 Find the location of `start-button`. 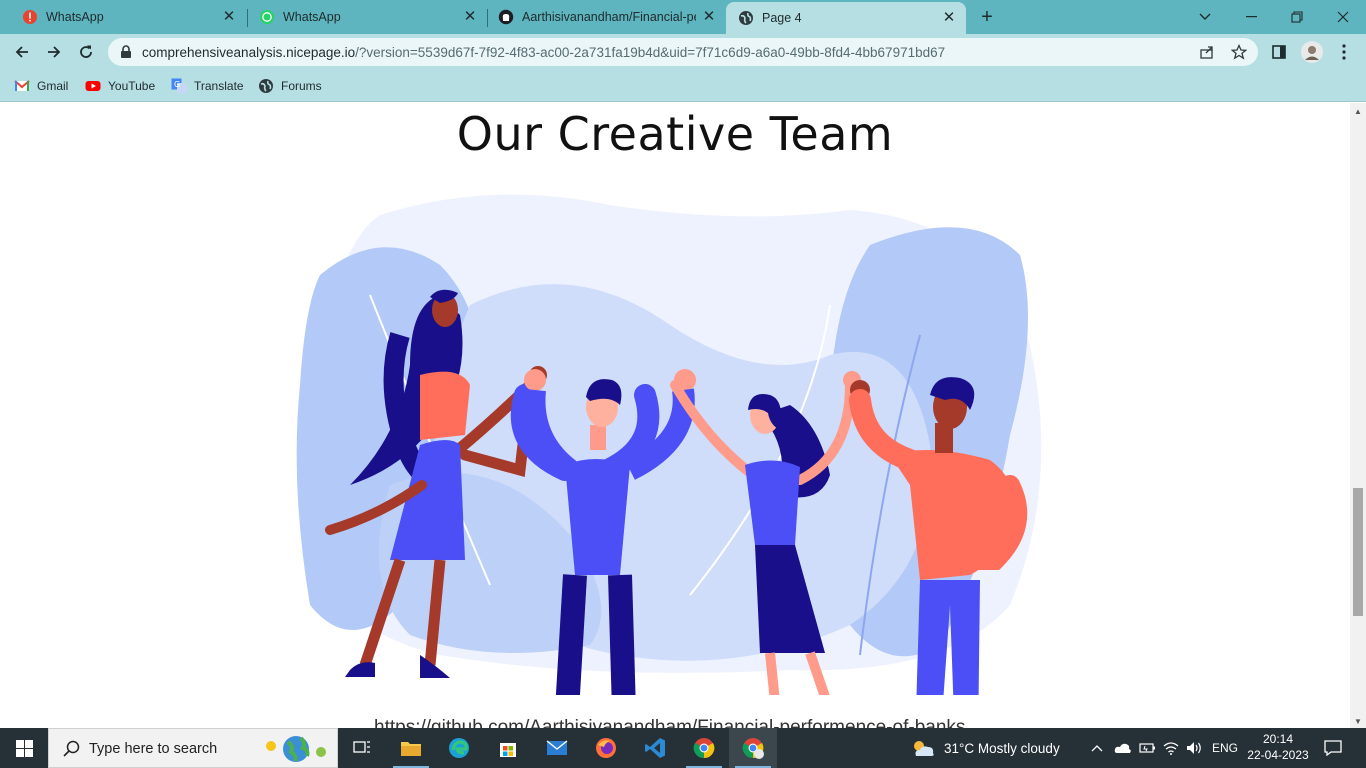

start-button is located at coordinates (24, 748).